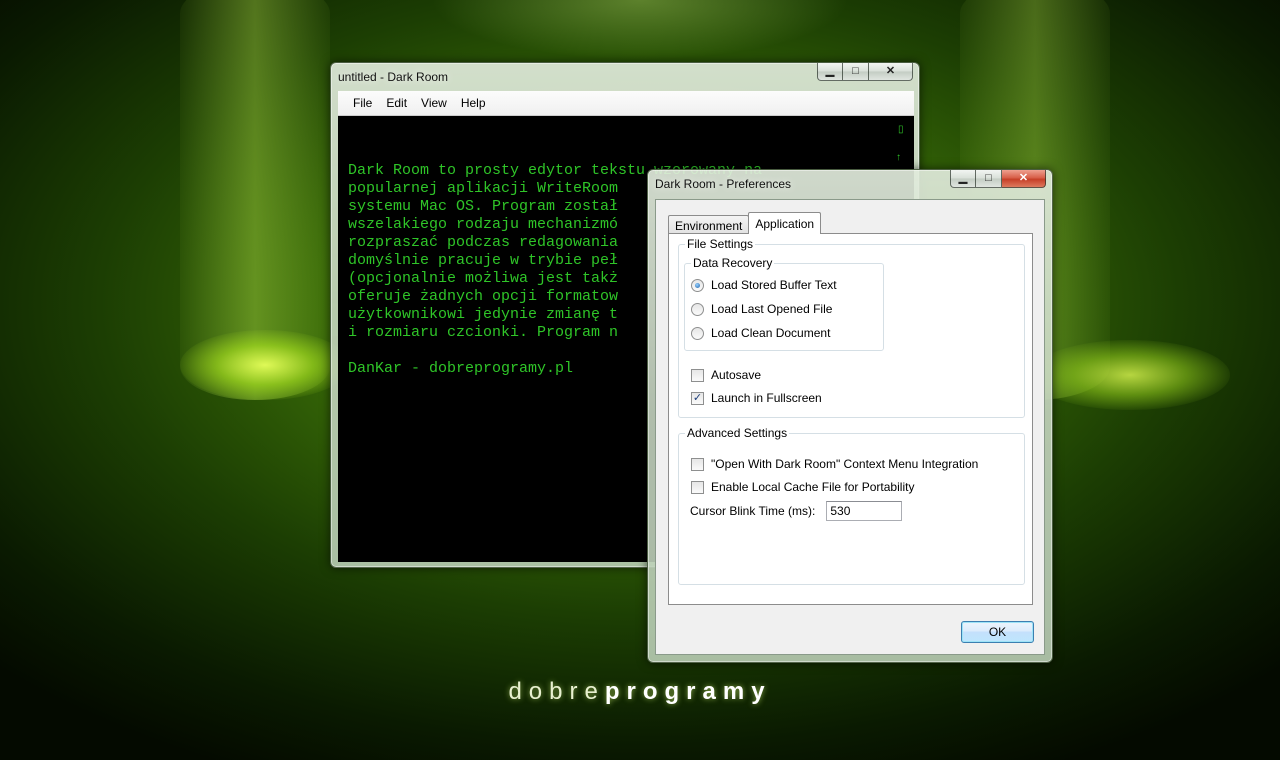 This screenshot has width=1280, height=760. Describe the element at coordinates (753, 511) in the screenshot. I see `cursor-blink-label: Cursor Blink Time (ms):` at that location.